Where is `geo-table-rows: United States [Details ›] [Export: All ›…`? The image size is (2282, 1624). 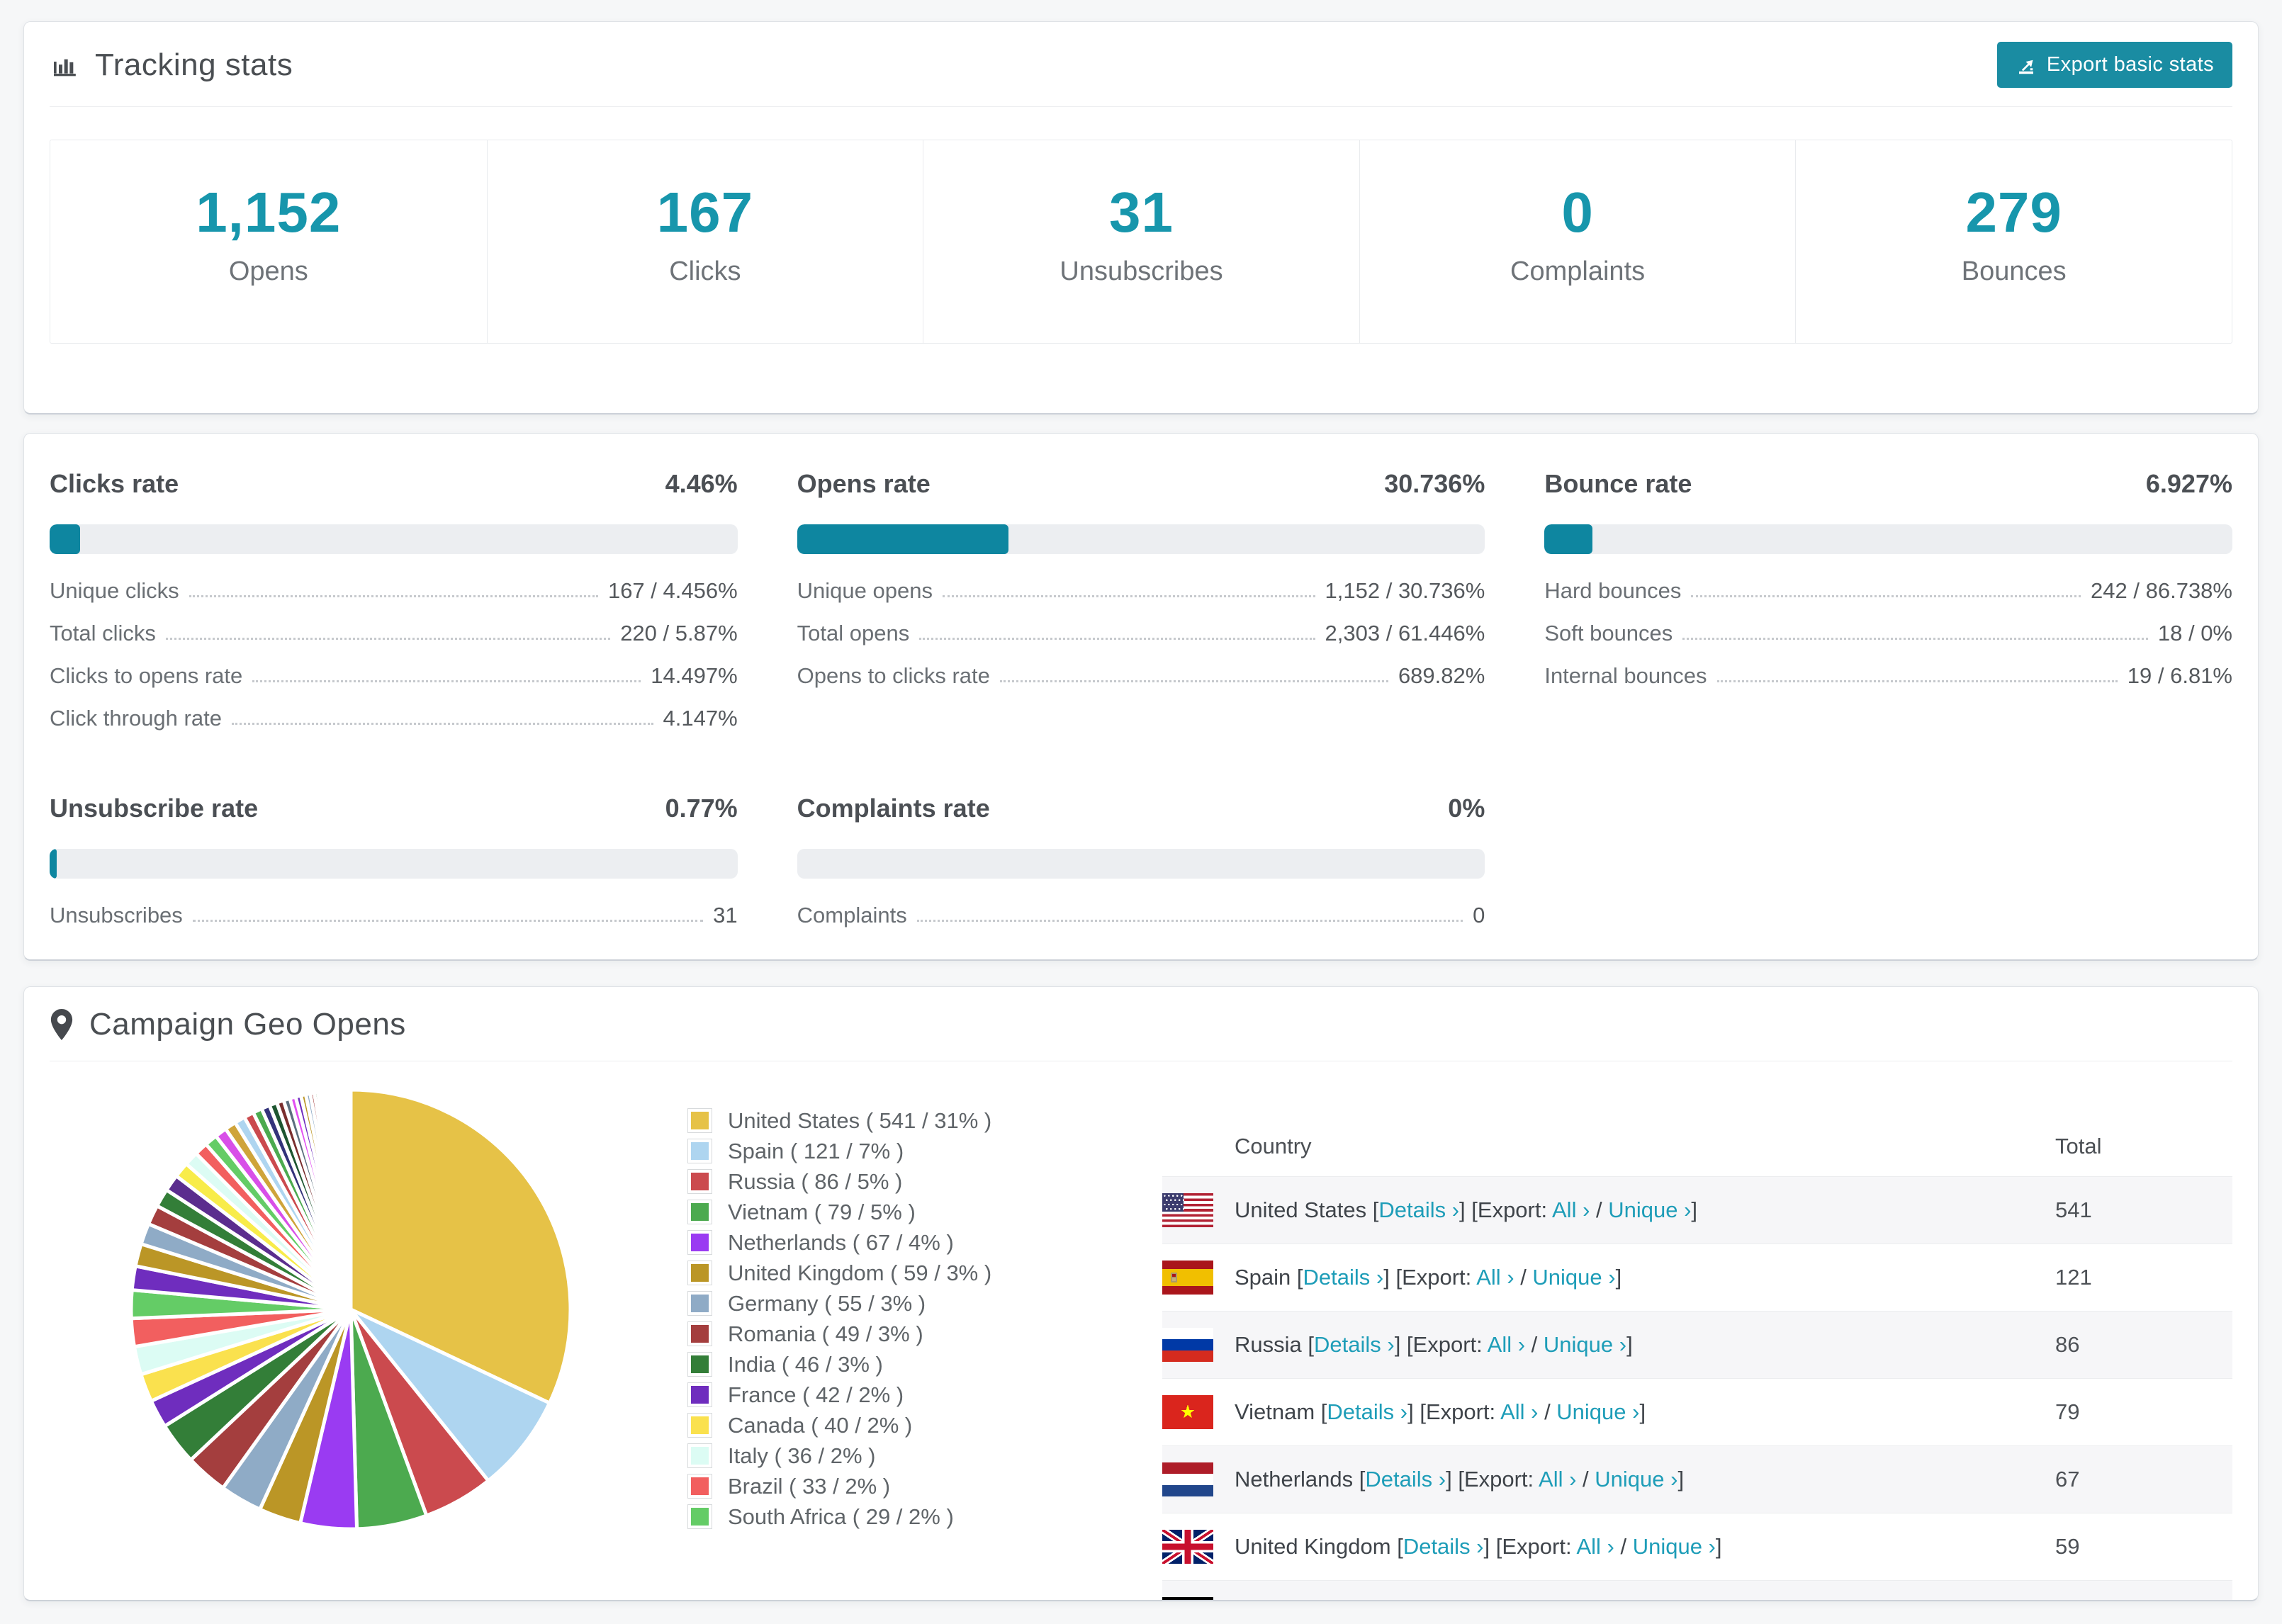 geo-table-rows: United States [Details ›] [Export: All ›… is located at coordinates (1697, 1388).